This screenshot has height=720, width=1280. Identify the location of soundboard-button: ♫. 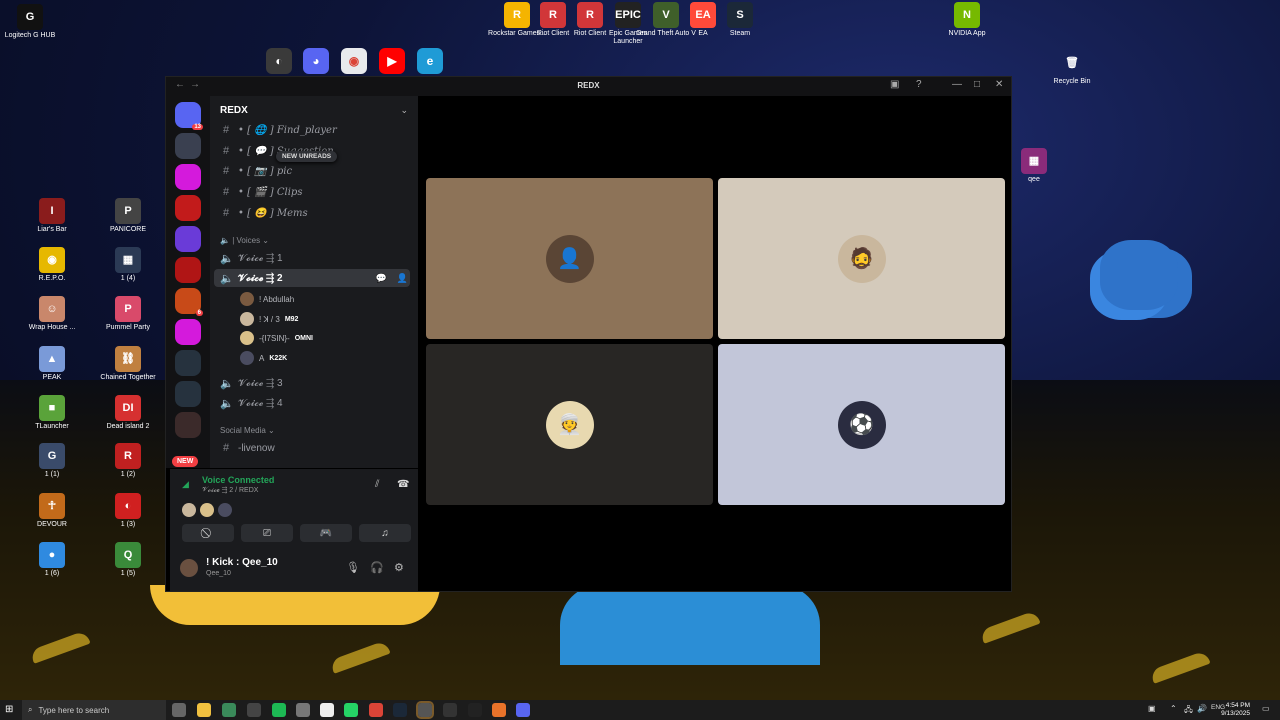
(385, 533).